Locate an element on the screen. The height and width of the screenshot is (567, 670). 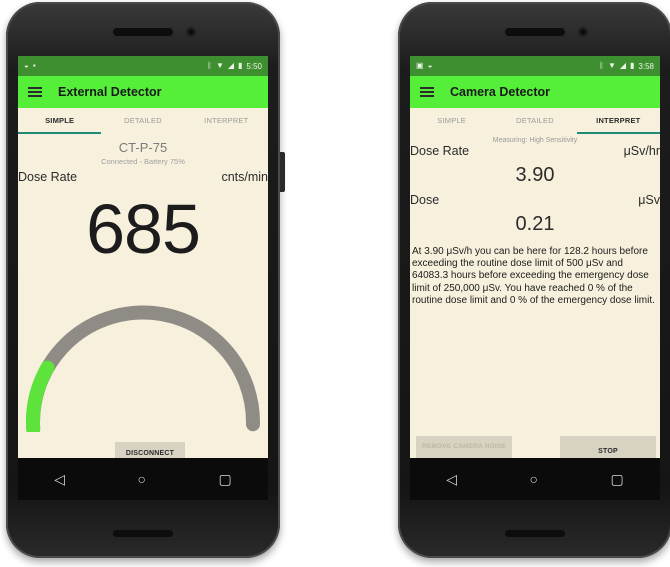
app-bar: External Detector is located at coordinates (143, 92).